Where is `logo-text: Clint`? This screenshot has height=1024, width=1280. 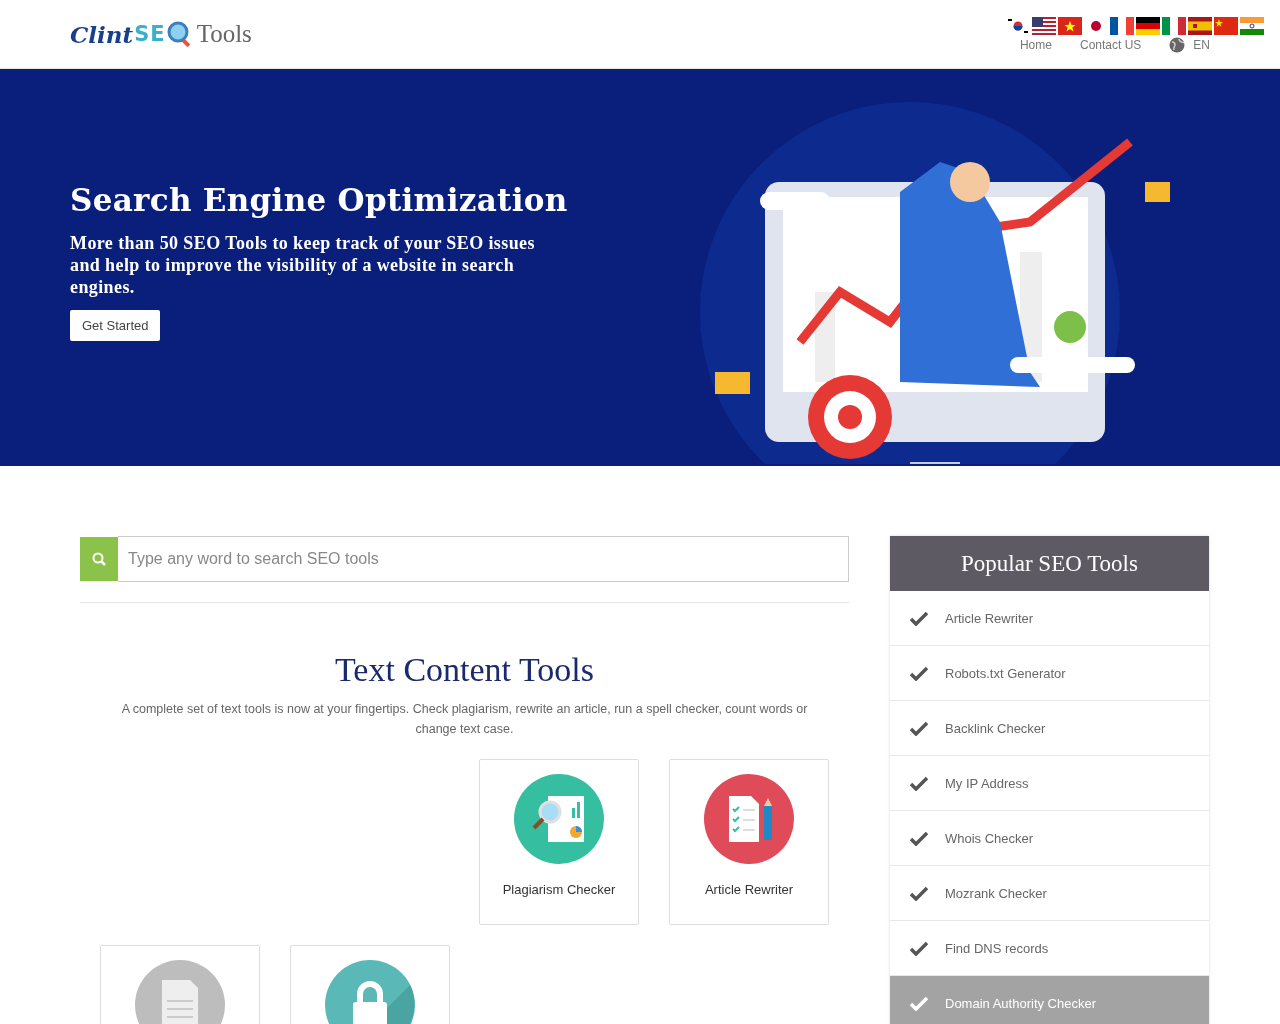
logo-text: Clint is located at coordinates (102, 34).